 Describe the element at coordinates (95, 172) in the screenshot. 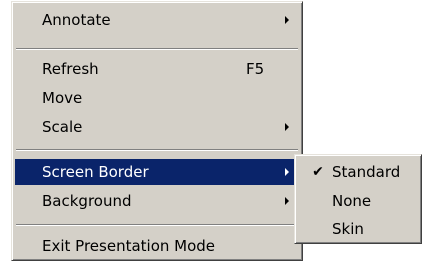

I see `menu-item-label: Screen Border` at that location.